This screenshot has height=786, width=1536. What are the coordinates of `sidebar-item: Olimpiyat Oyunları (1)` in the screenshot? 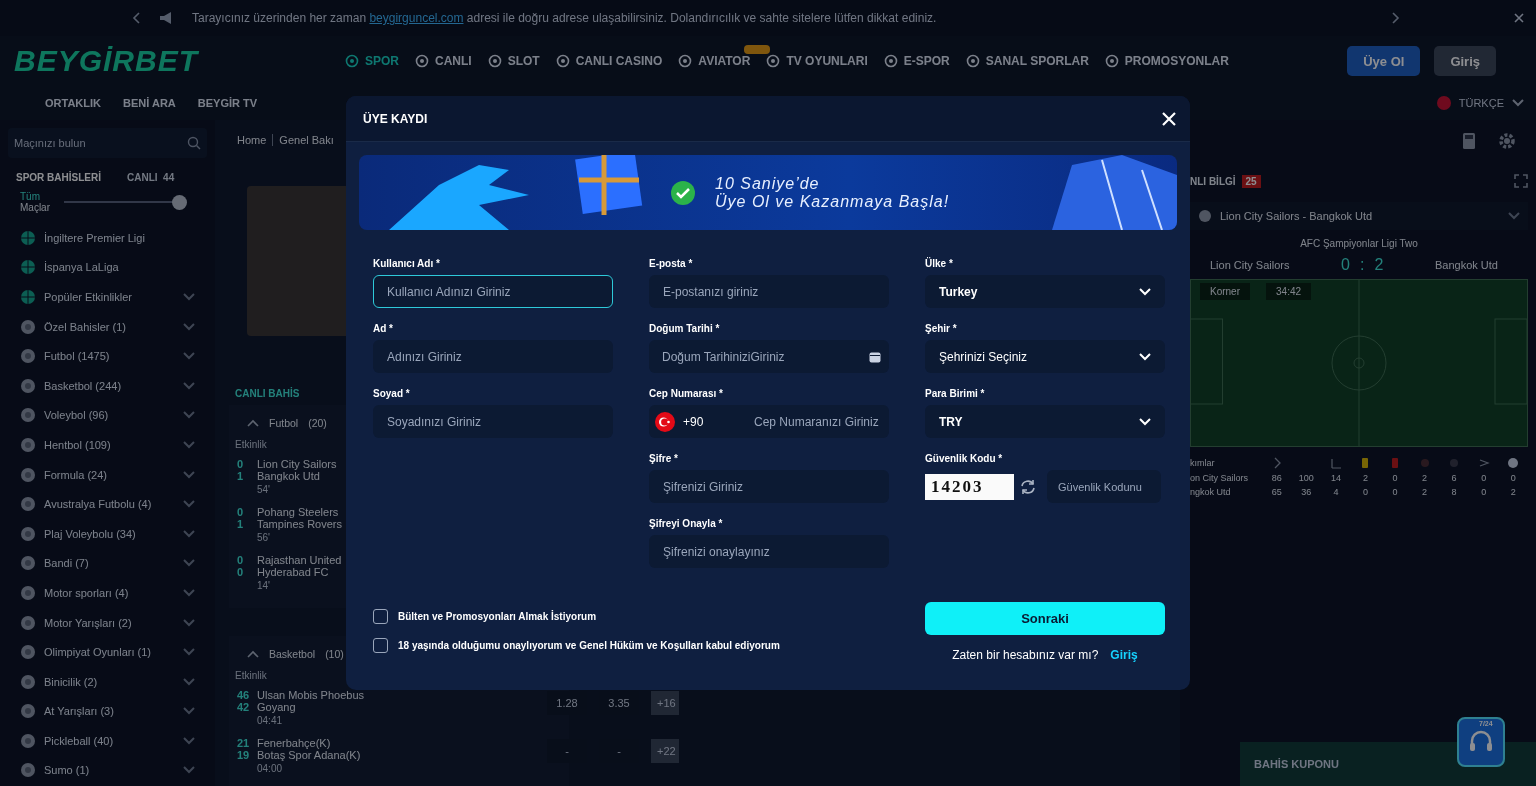 It's located at (109, 652).